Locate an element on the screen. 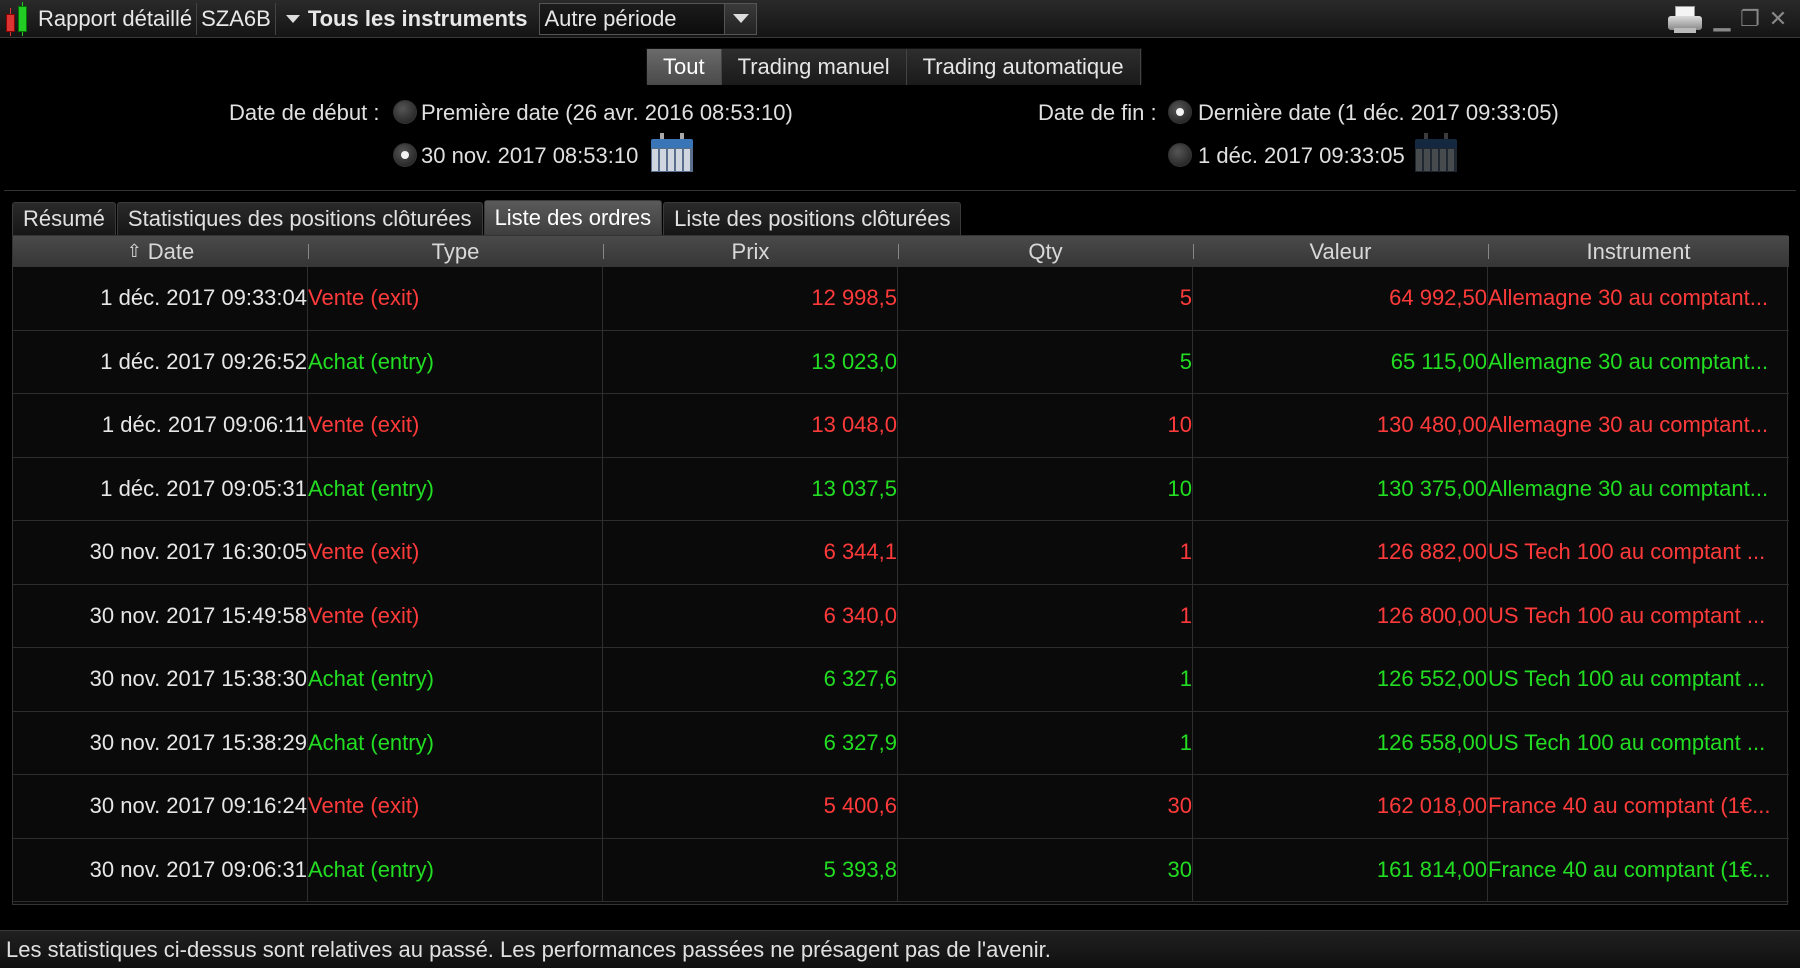  tab-closed-position-stats: Statistiques des positions clôturées is located at coordinates (299, 218).